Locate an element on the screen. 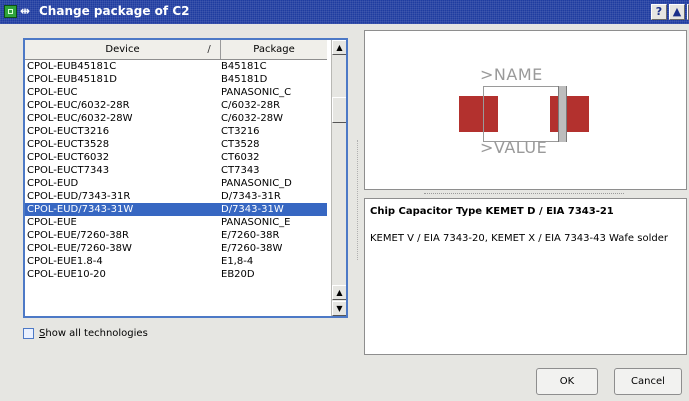 The width and height of the screenshot is (689, 401). table-row: CPOL-EUC PANASONIC_C is located at coordinates (176, 92).